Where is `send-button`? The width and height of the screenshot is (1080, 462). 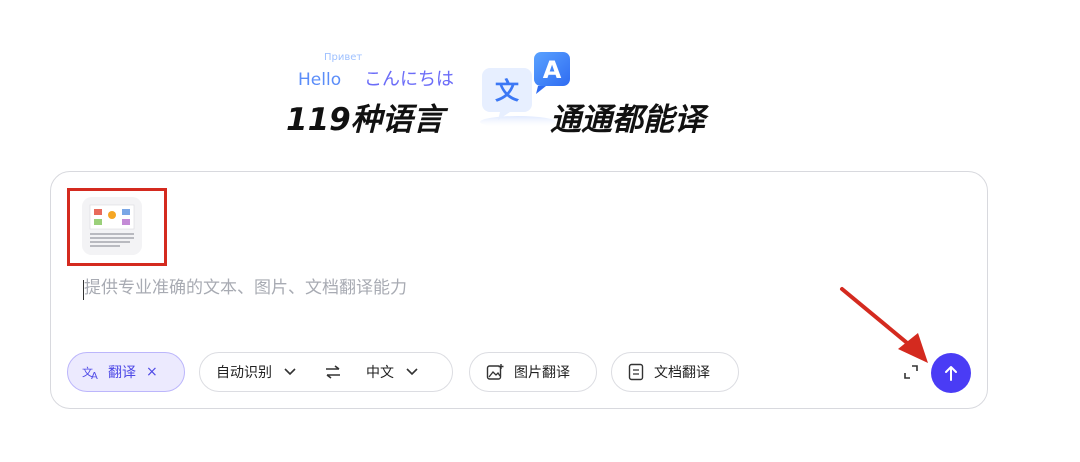 send-button is located at coordinates (951, 373).